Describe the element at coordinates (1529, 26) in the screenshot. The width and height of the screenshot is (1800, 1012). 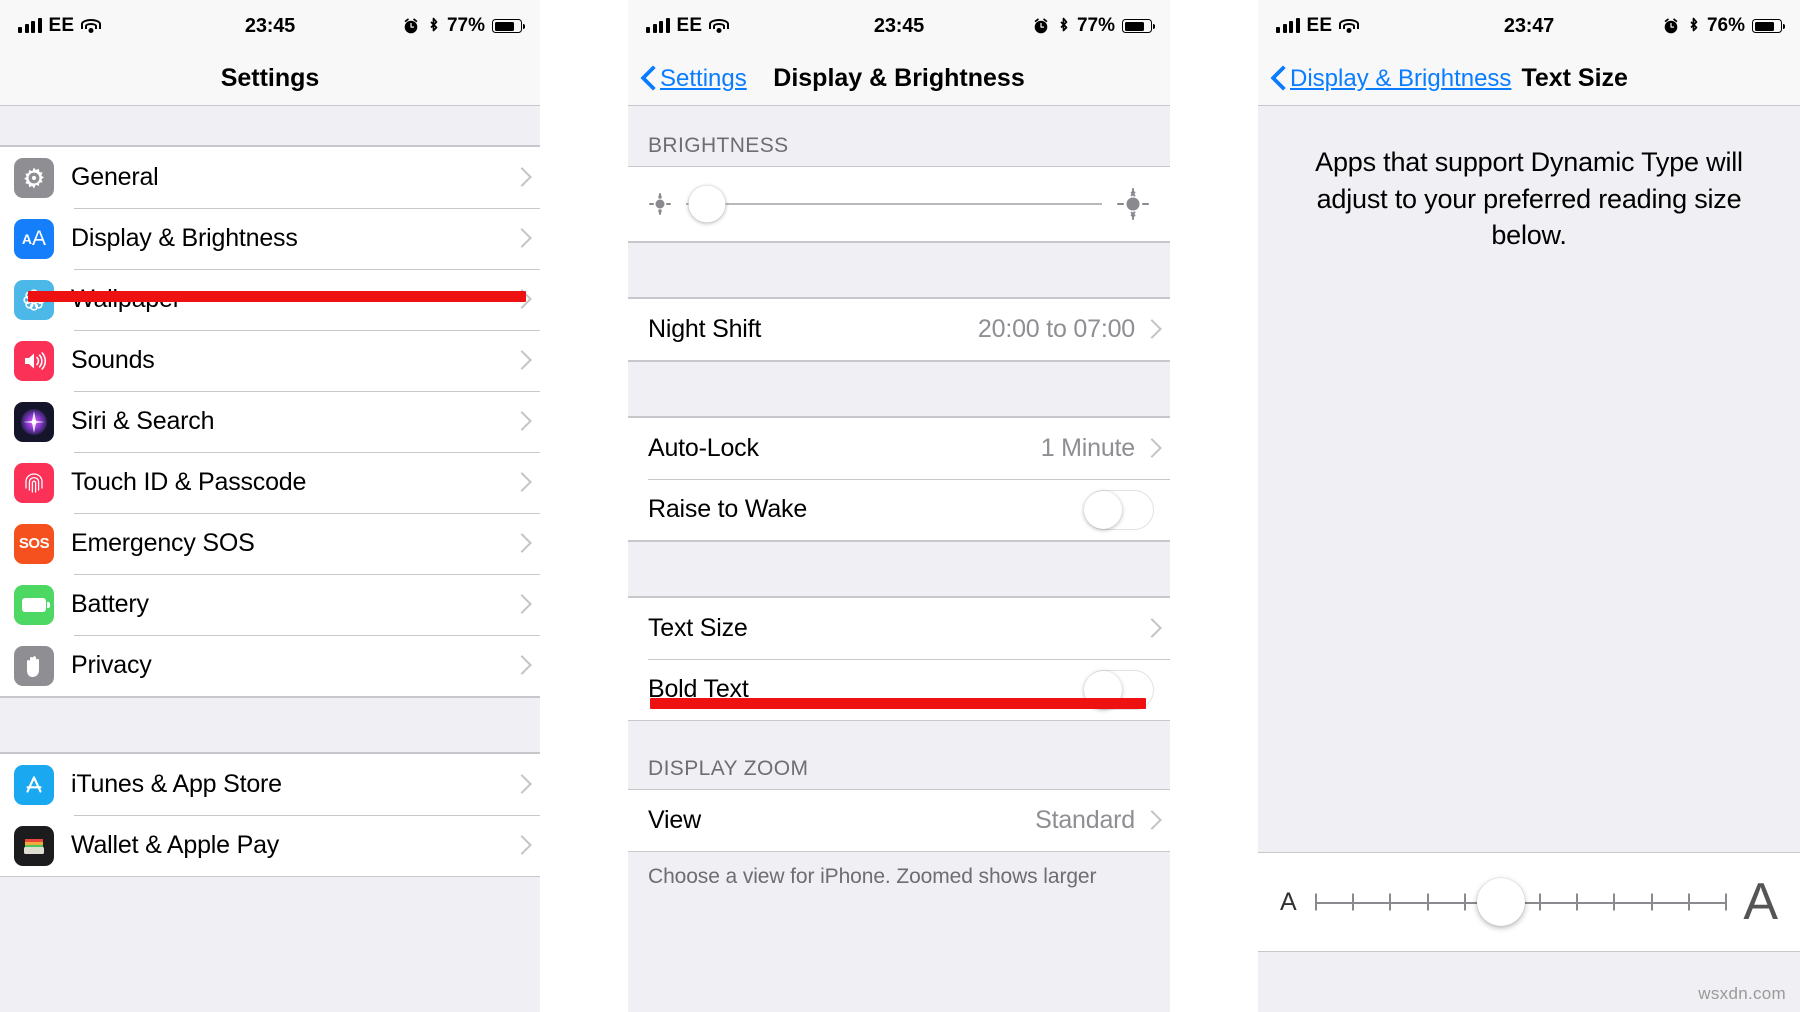
I see `status-bar: EE 23:47 76%` at that location.